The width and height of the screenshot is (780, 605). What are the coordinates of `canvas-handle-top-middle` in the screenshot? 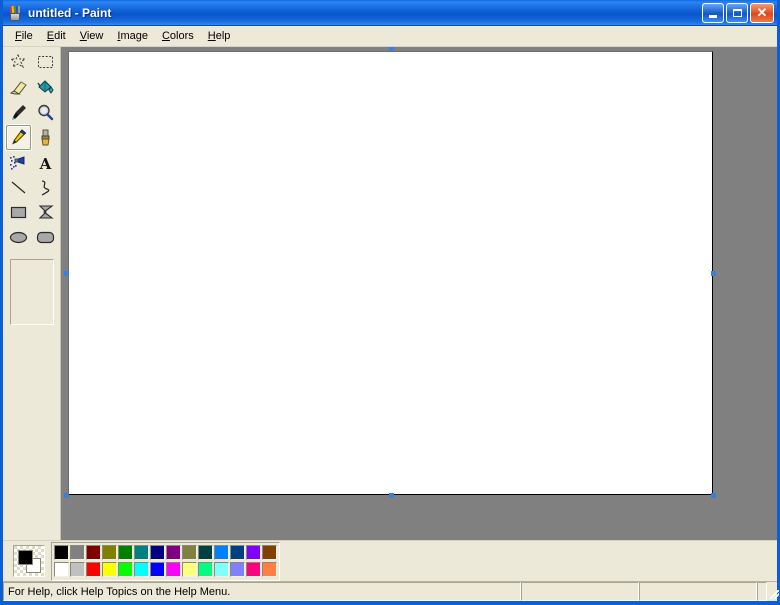 It's located at (391, 49).